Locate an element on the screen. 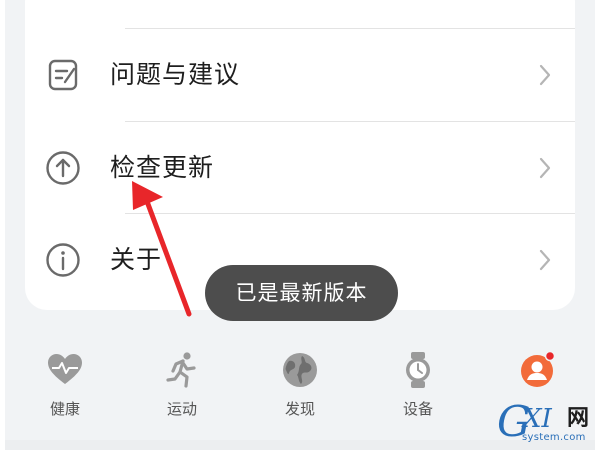  nav-item-exercise: 运动 is located at coordinates (182, 385).